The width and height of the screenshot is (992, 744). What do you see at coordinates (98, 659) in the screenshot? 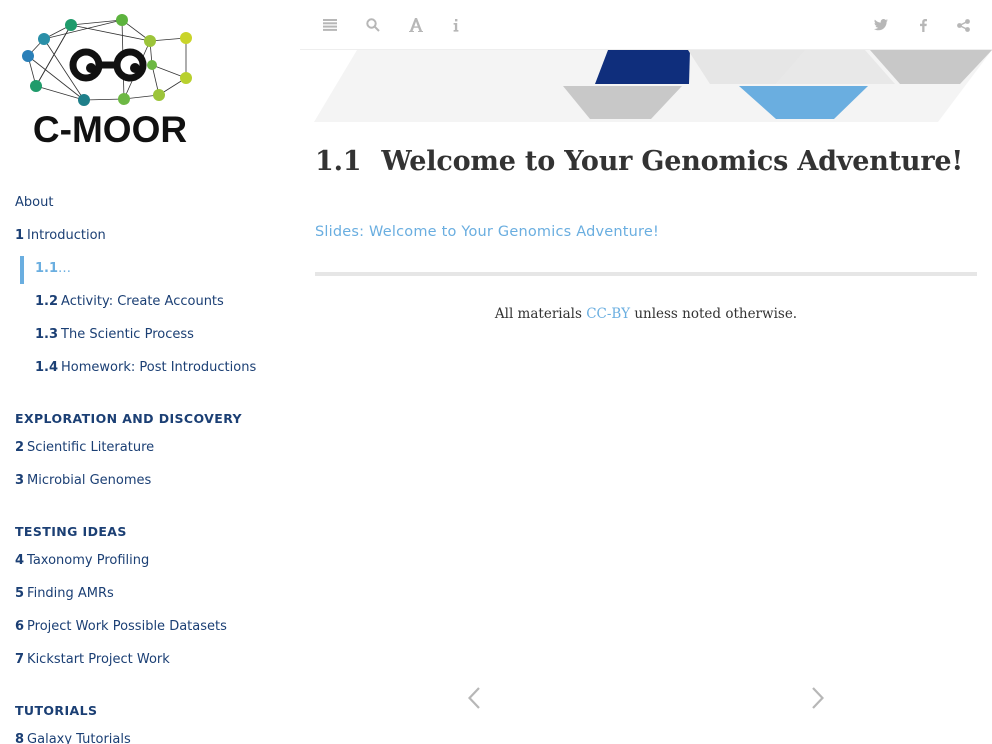
I see `sidebar-item-label: Kickstart Project Work` at bounding box center [98, 659].